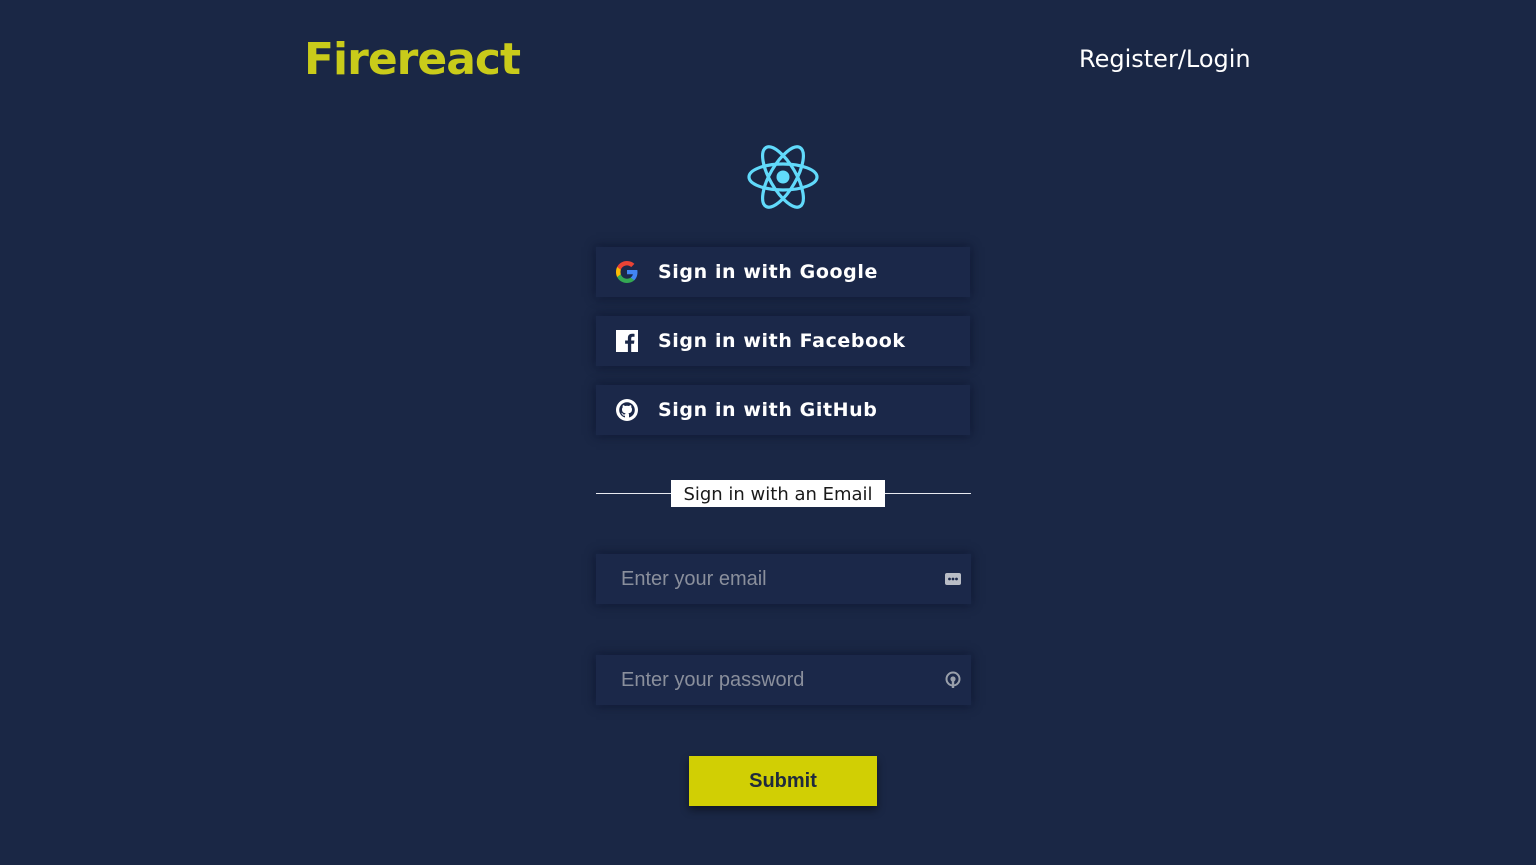 The image size is (1536, 865). I want to click on password-input, so click(783, 680).